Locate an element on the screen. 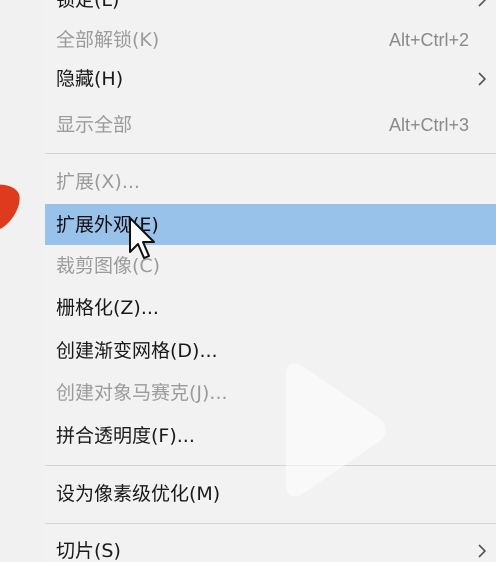 This screenshot has width=496, height=562. menu-item-show-all: 显示全部 Alt+Ctrl+3 is located at coordinates (270, 125).